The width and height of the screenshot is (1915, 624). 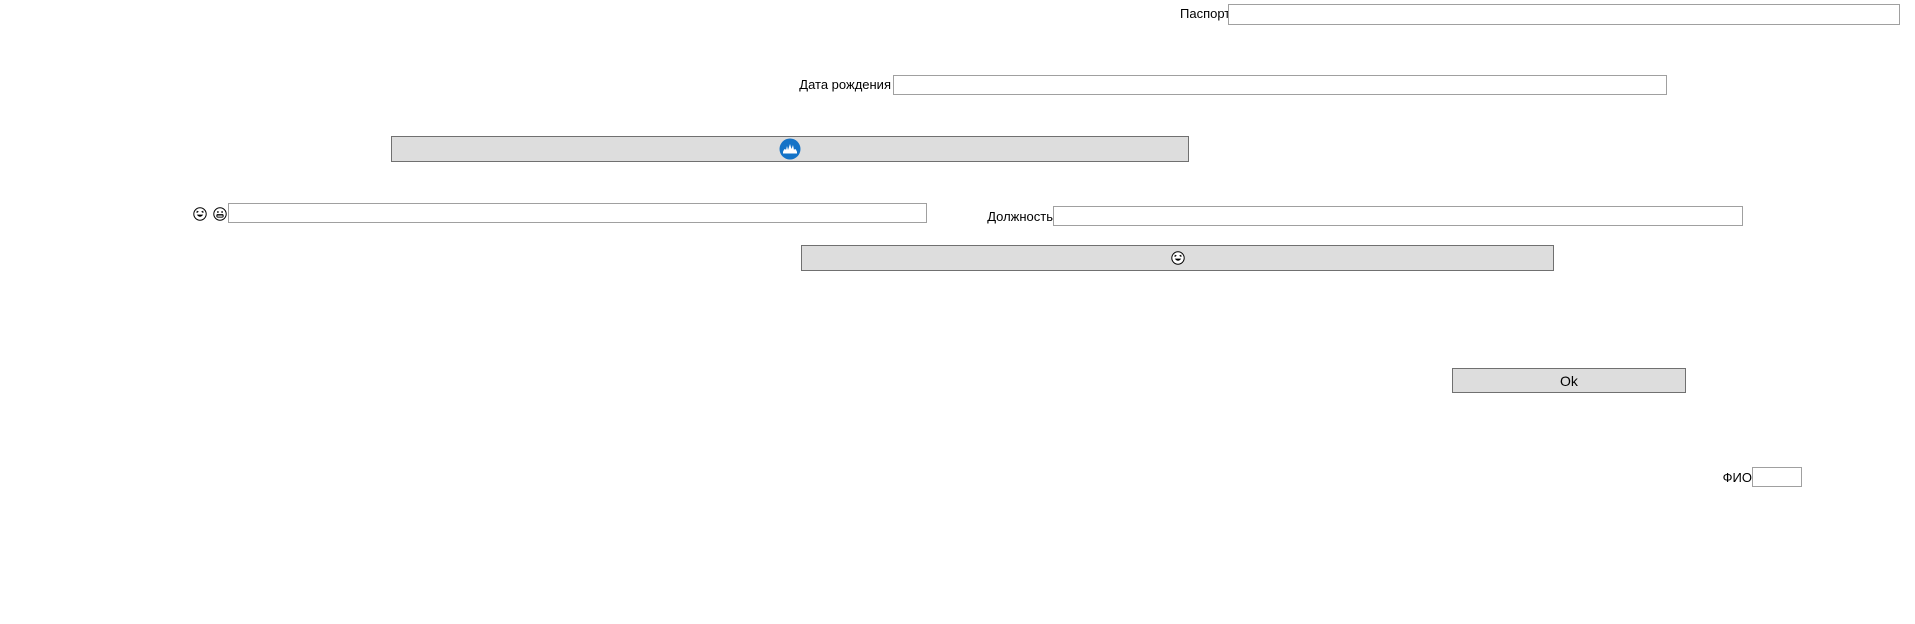 I want to click on position-label: Должность, so click(x=1020, y=216).